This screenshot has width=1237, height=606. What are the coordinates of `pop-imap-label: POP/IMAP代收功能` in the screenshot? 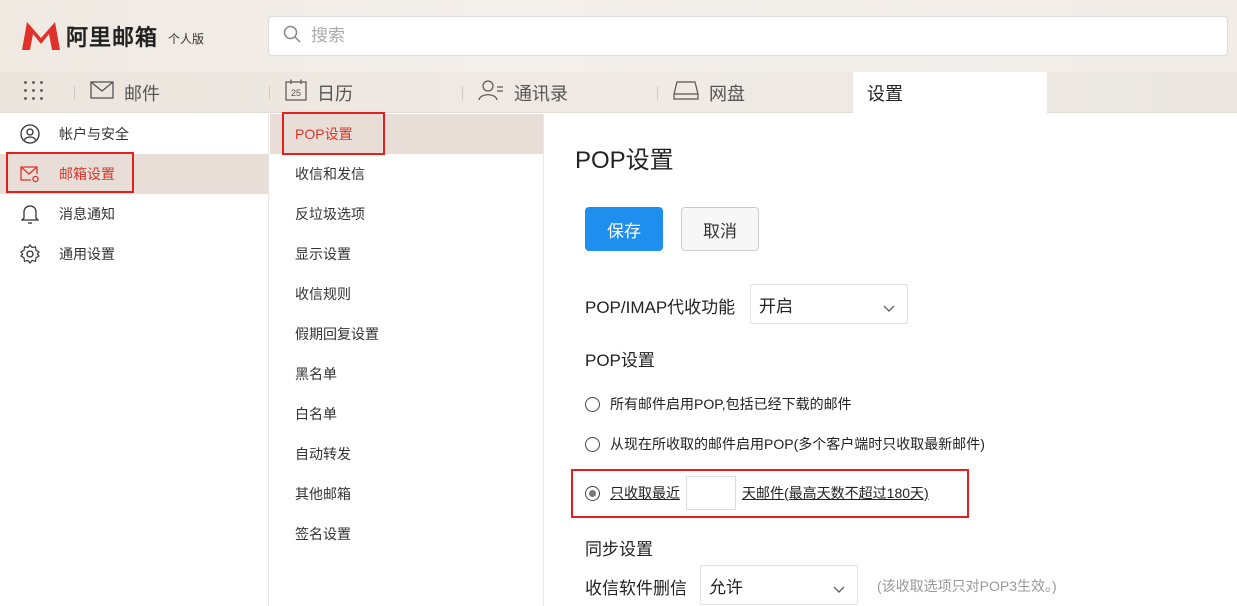 It's located at (660, 307).